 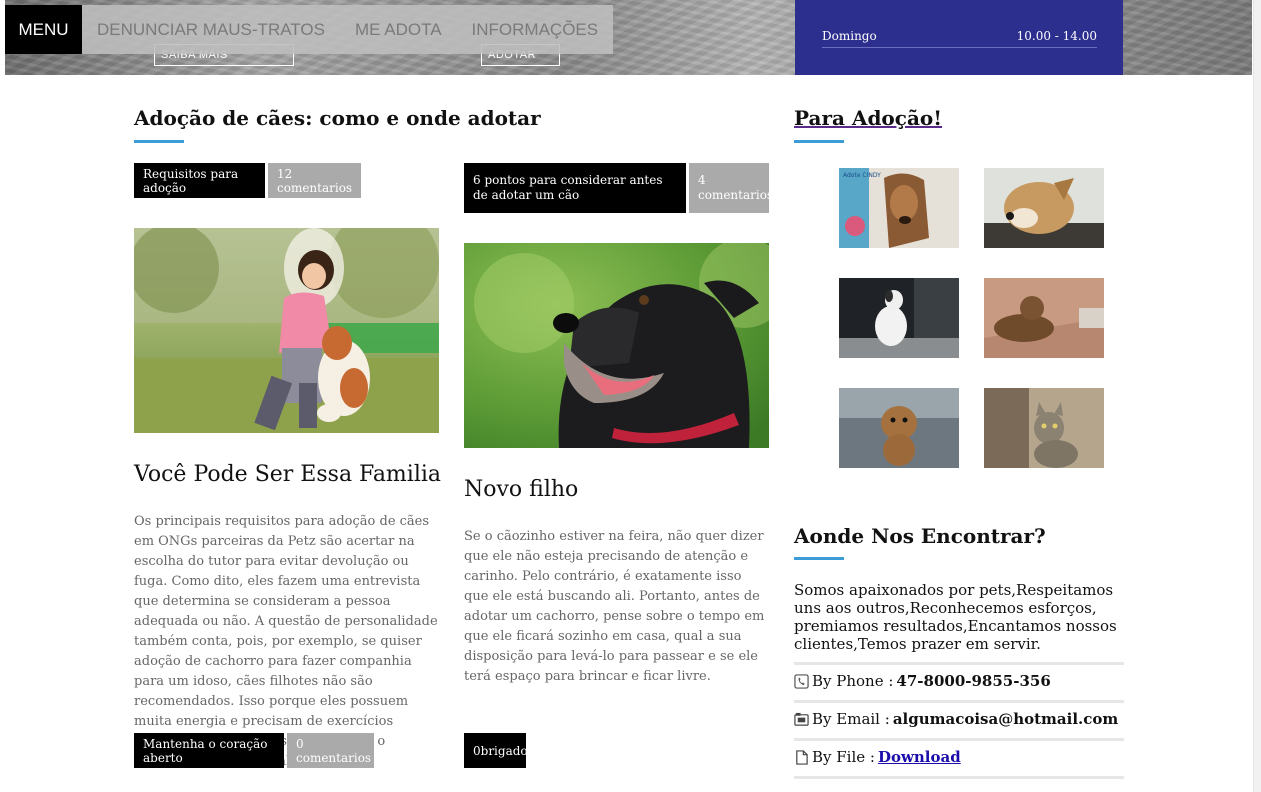 What do you see at coordinates (337, 118) in the screenshot?
I see `main-title: Adoção de cães: como e onde adotar` at bounding box center [337, 118].